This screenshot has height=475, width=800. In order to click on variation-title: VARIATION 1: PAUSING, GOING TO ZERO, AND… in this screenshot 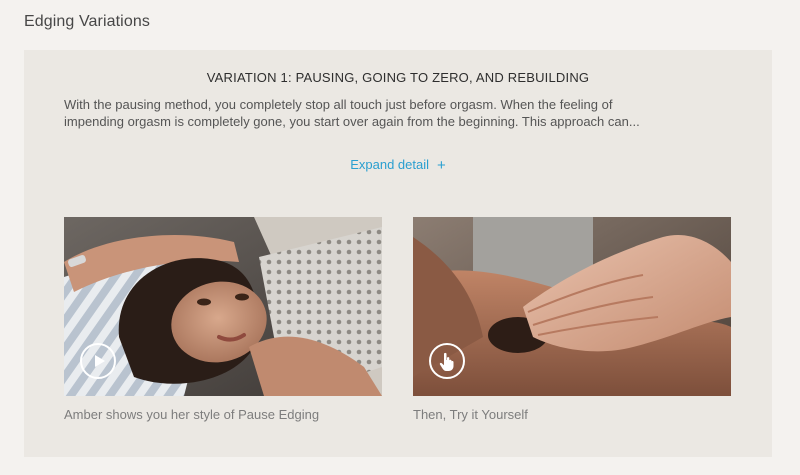, I will do `click(398, 77)`.